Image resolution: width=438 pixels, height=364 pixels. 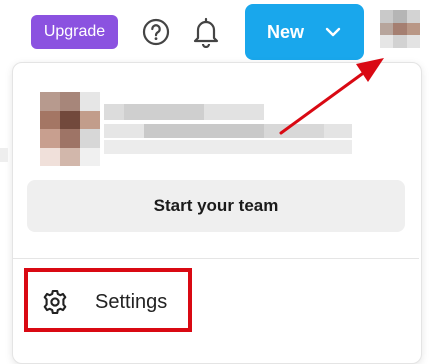 I want to click on divider, so click(x=216, y=258).